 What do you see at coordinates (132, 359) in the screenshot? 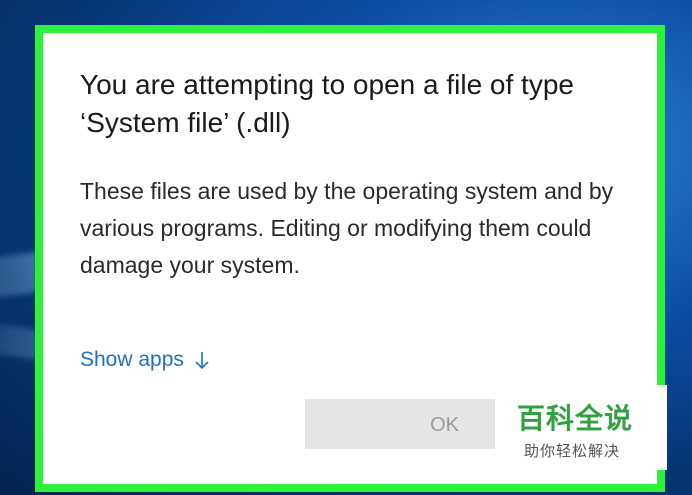
I see `show-apps-label: Show apps` at bounding box center [132, 359].